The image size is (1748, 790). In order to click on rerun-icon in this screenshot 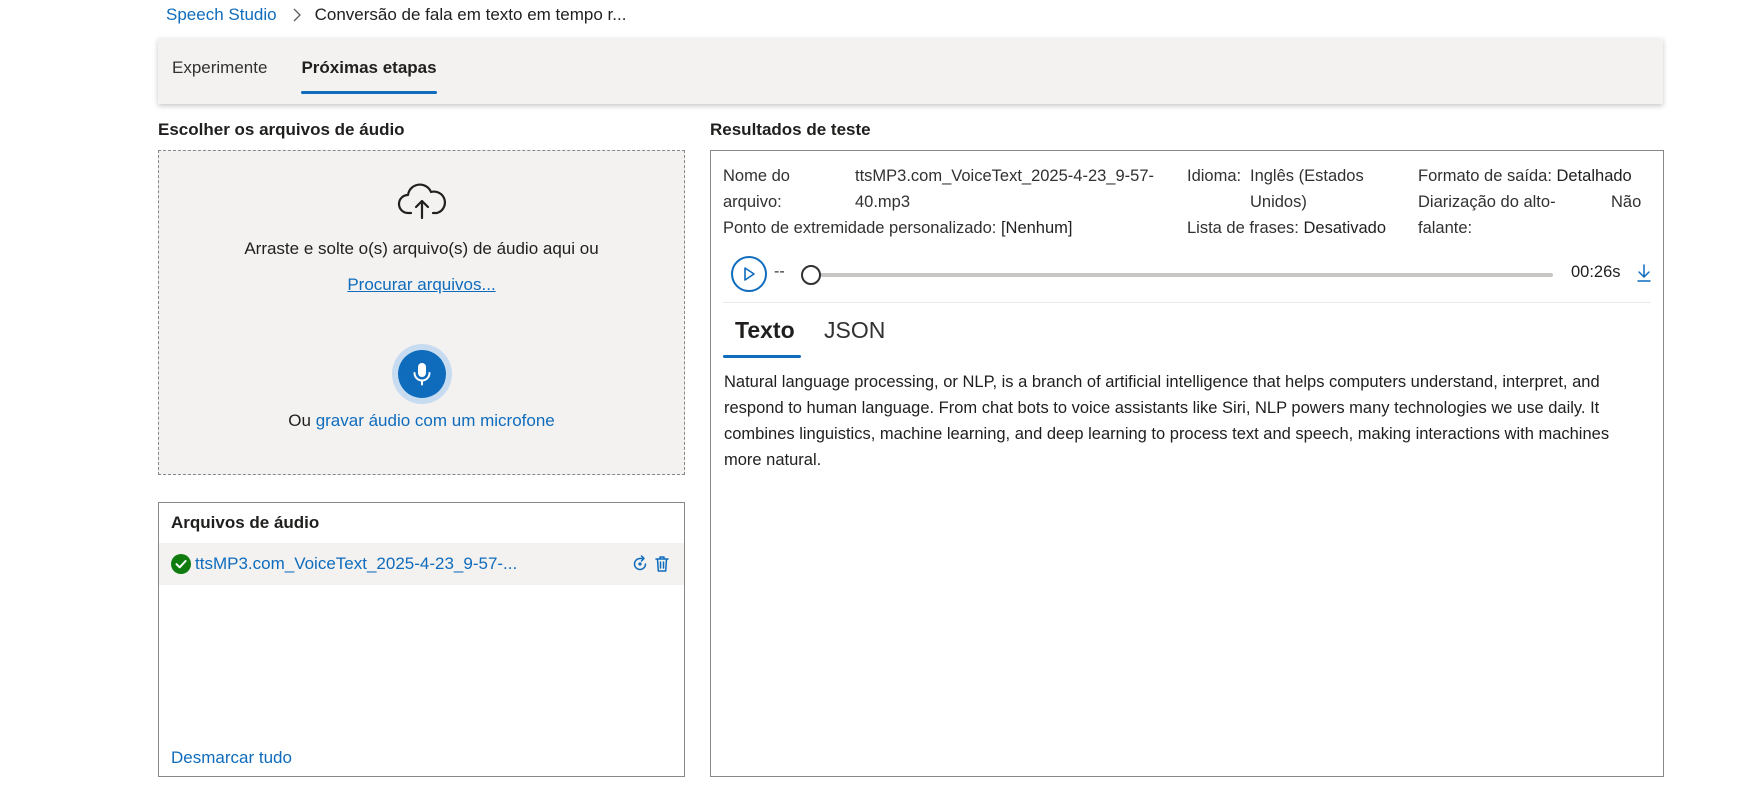, I will do `click(640, 564)`.